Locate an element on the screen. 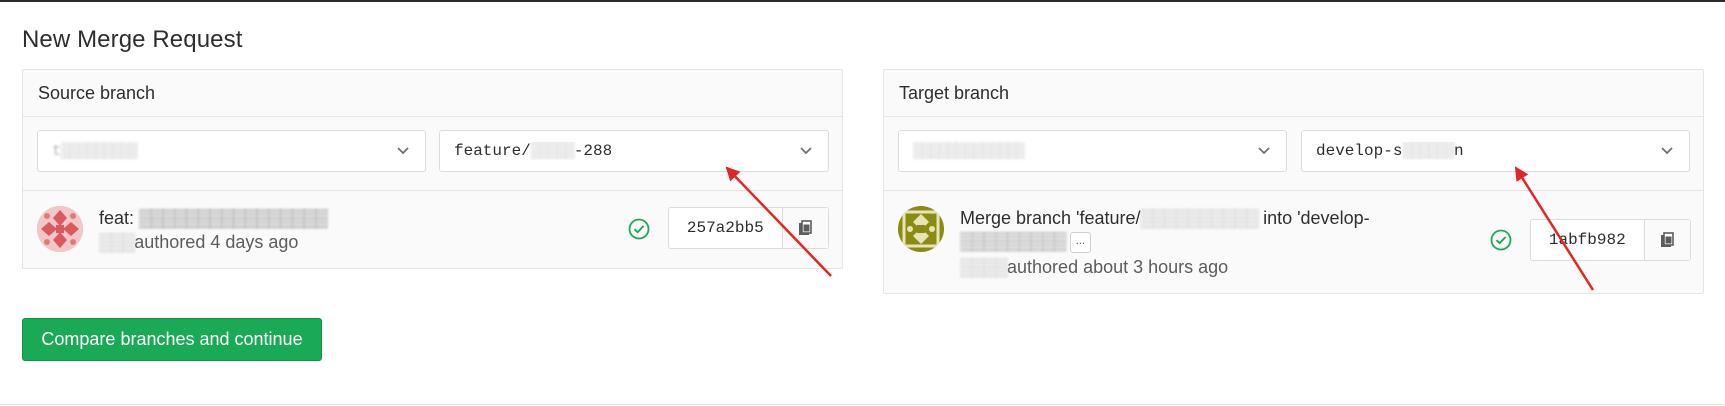 Image resolution: width=1725 pixels, height=406 pixels. target-branch-prefix: develop-s is located at coordinates (1359, 151).